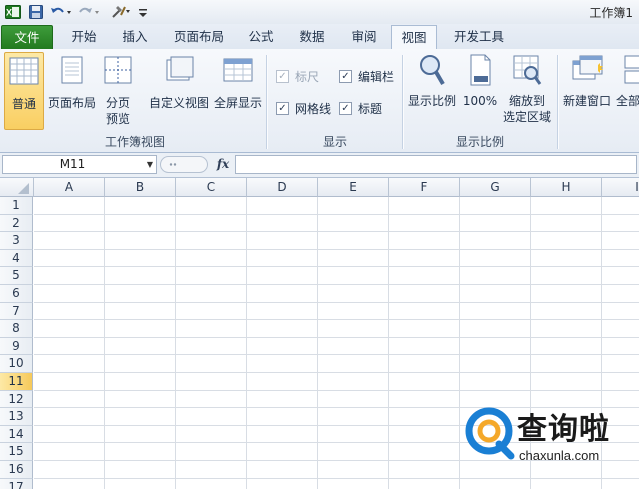  I want to click on tab-developer: 开发工具, so click(479, 37).